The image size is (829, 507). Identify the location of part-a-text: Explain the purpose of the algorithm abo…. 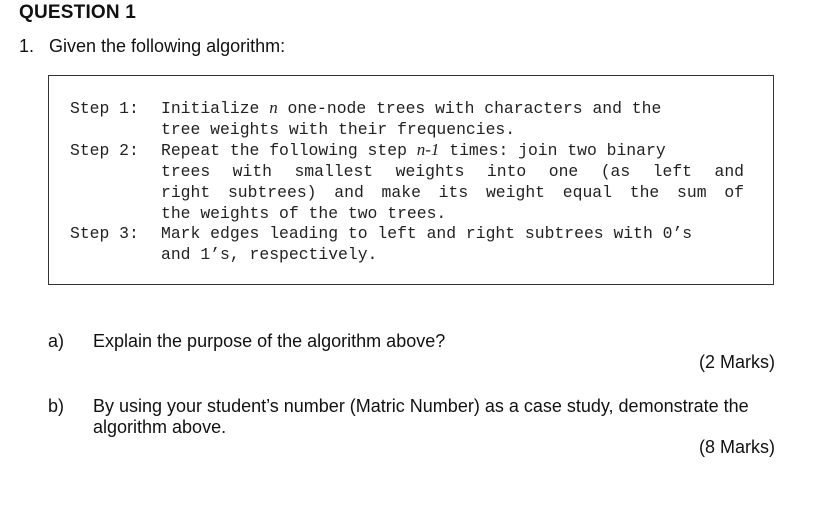
(269, 341).